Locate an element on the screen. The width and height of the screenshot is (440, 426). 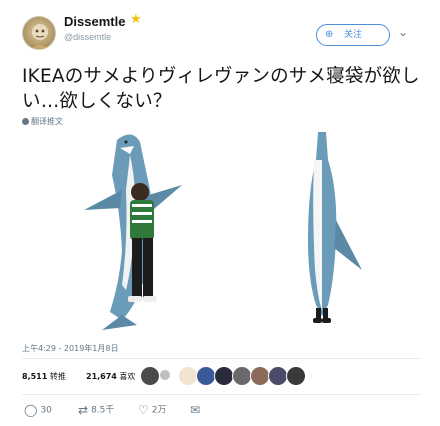
likes-count: 21,674 is located at coordinates (101, 376).